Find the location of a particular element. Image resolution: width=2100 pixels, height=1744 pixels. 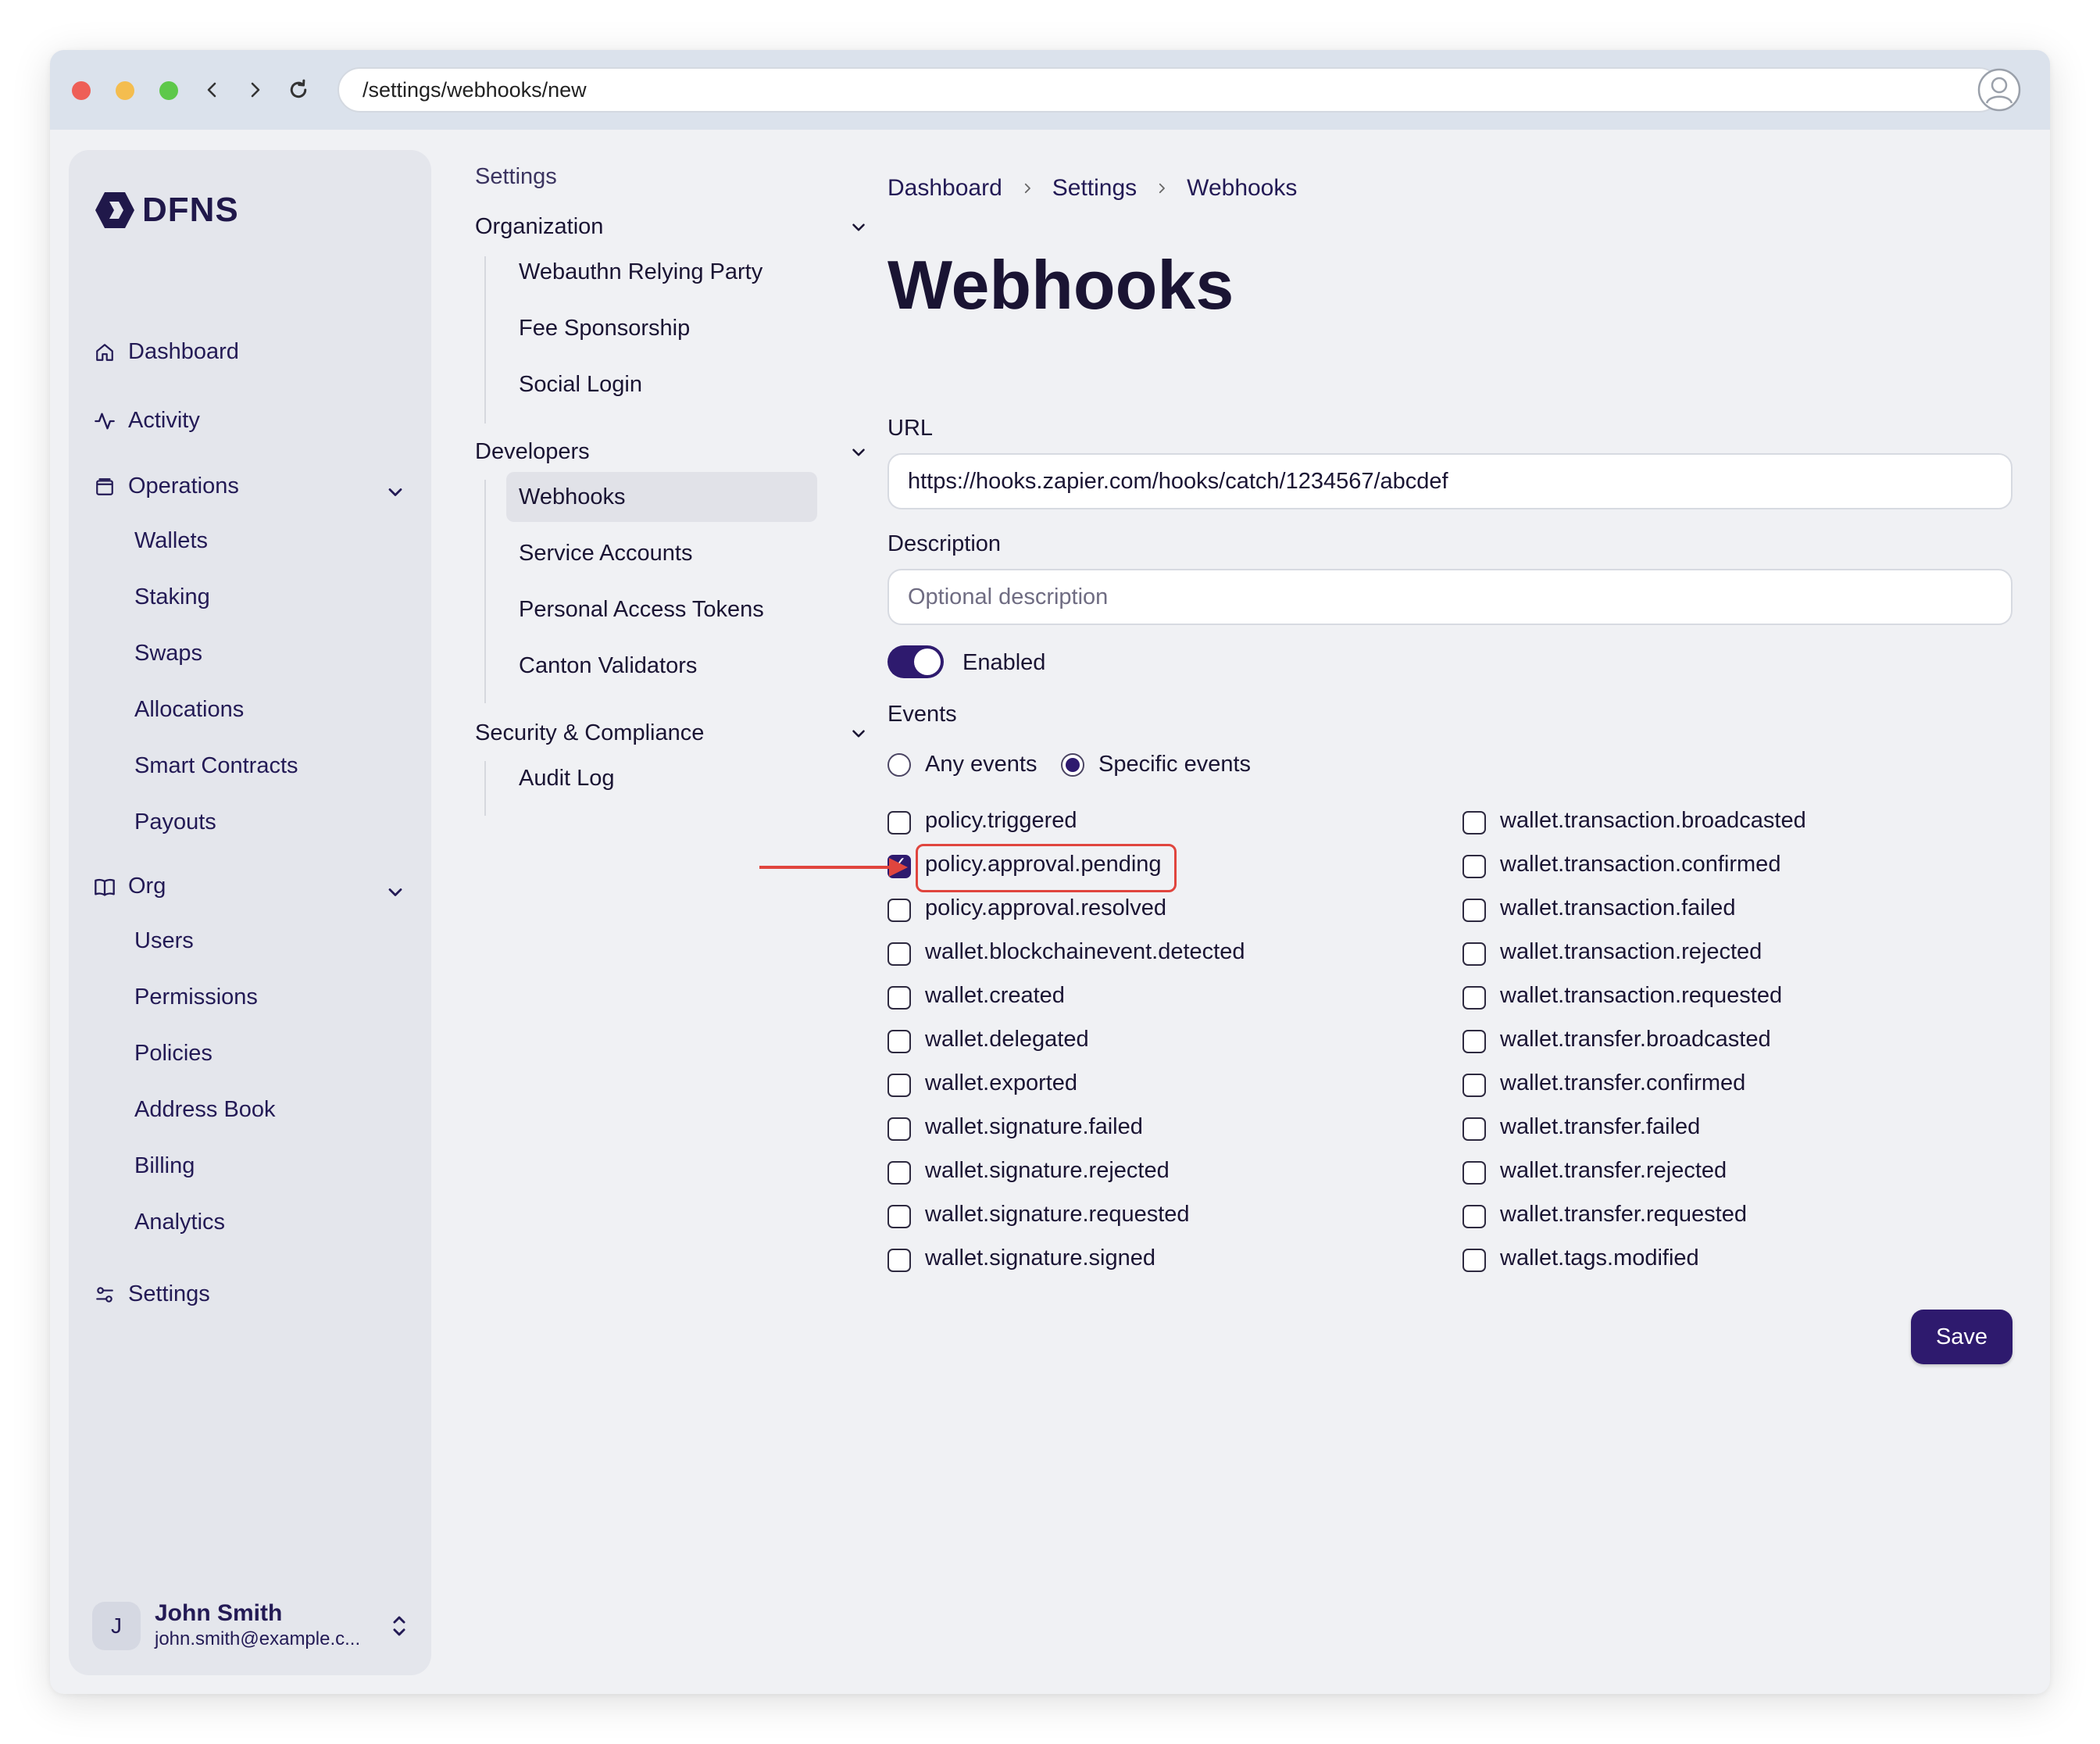

event-label: wallet.blockchainevent.detected is located at coordinates (1085, 952).